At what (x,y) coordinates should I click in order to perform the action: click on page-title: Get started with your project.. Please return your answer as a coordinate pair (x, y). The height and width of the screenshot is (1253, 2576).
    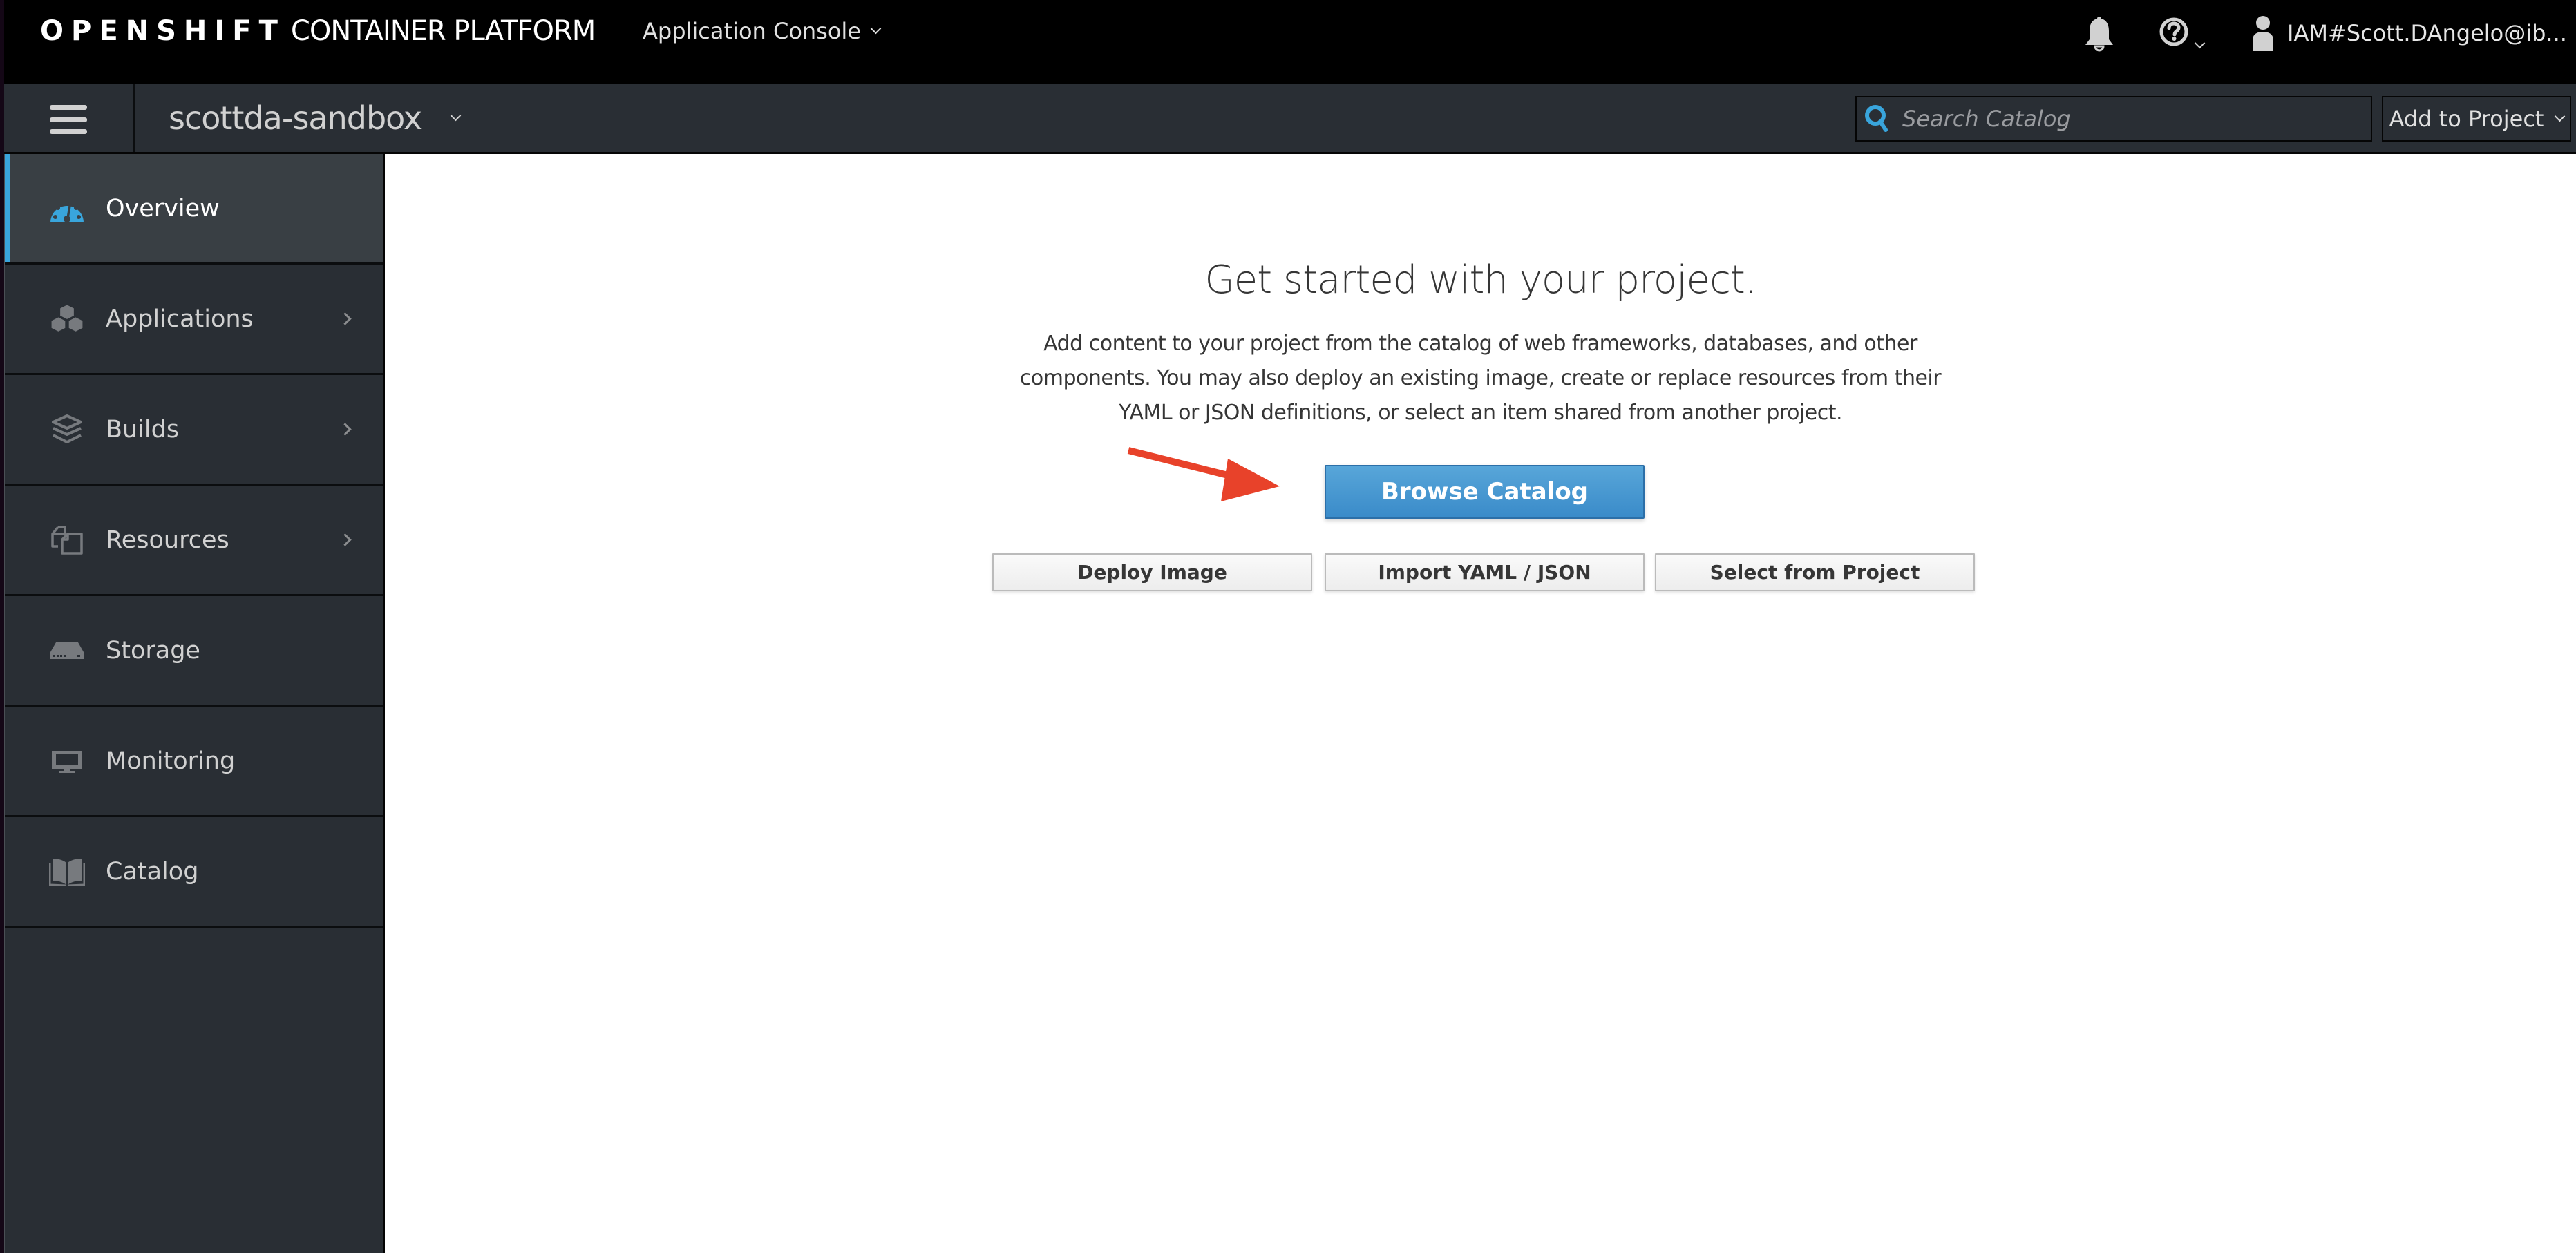
    Looking at the image, I should click on (1480, 280).